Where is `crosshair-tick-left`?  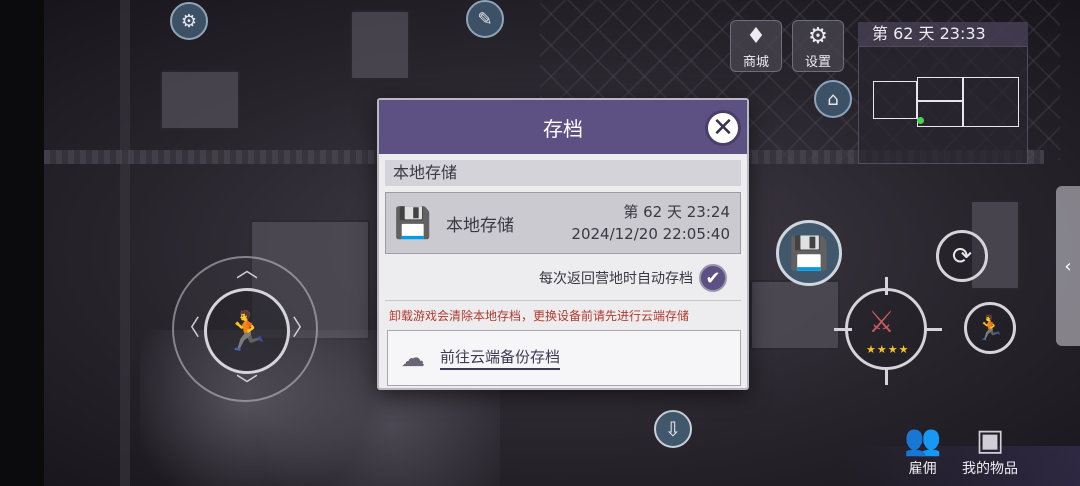
crosshair-tick-left is located at coordinates (843, 329).